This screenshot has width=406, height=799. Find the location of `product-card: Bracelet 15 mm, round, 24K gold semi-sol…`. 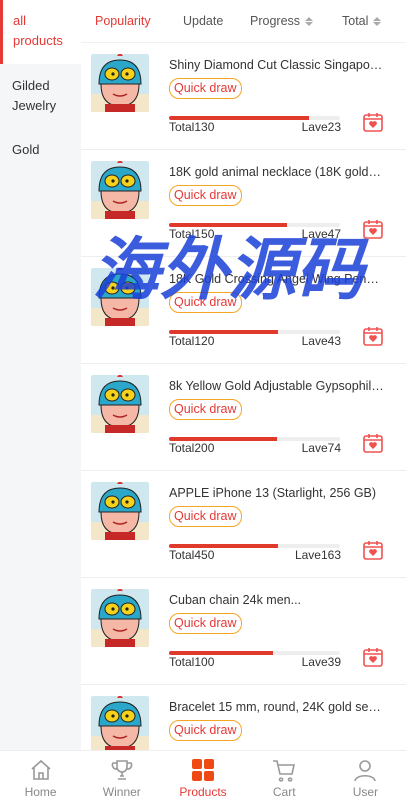

product-card: Bracelet 15 mm, round, 24K gold semi-sol… is located at coordinates (243, 717).